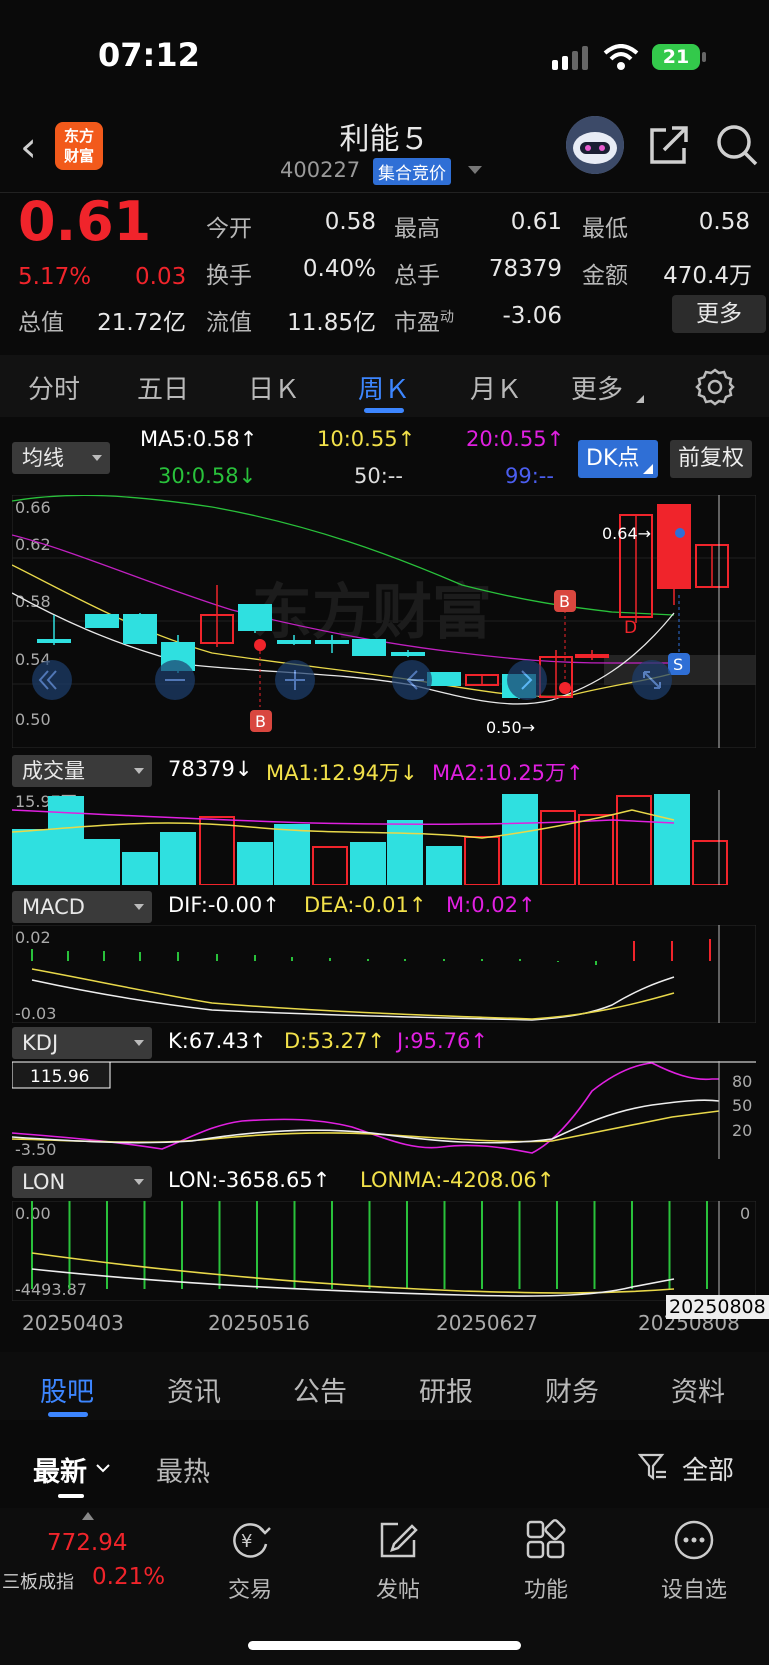 This screenshot has width=769, height=1665. What do you see at coordinates (198, 476) in the screenshot?
I see `ma30-text: 30:0.58` at bounding box center [198, 476].